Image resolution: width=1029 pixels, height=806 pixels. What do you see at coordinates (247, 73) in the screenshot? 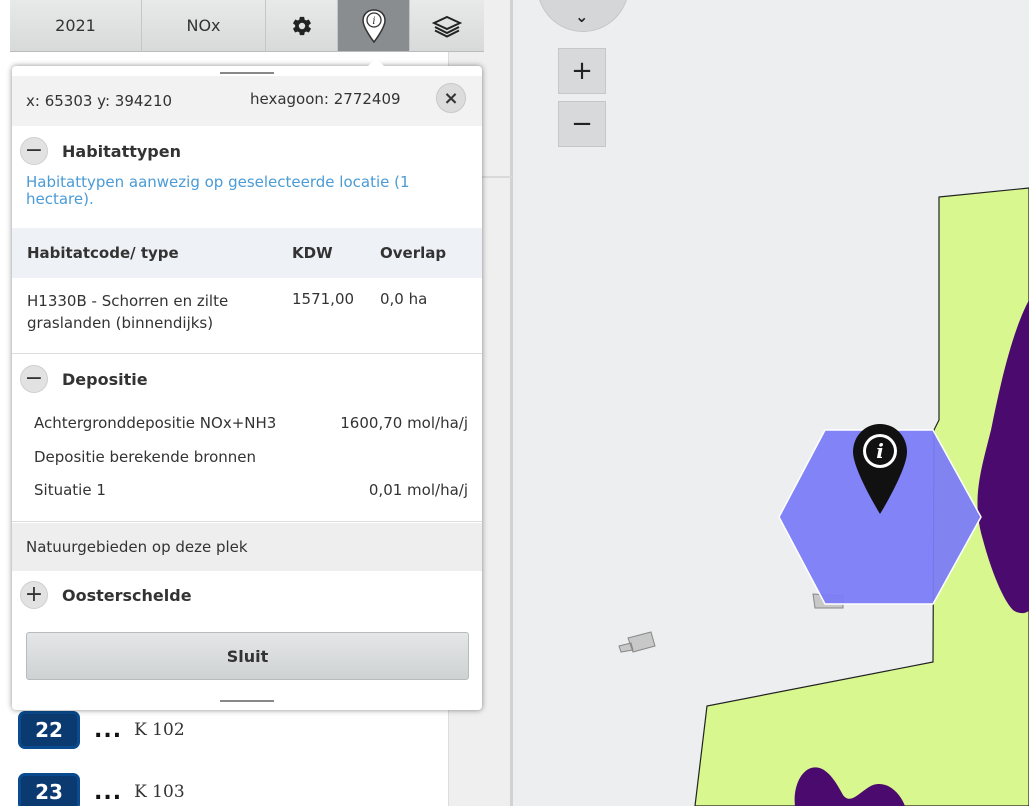
I see `drag-handle-top` at bounding box center [247, 73].